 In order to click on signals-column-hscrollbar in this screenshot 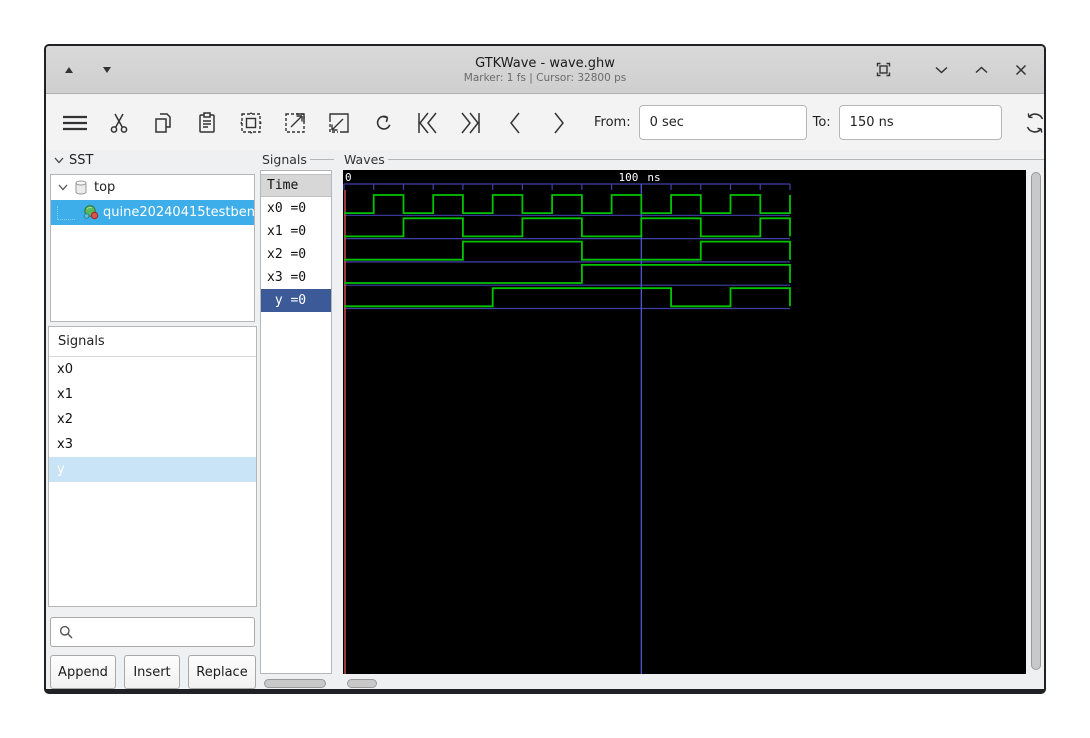, I will do `click(296, 683)`.